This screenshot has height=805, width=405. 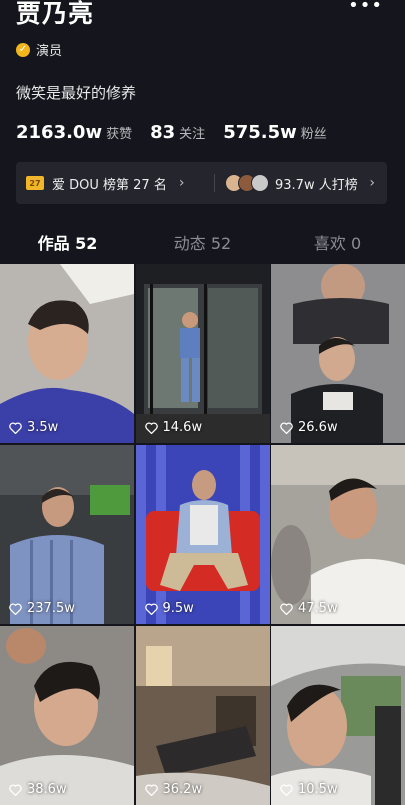 What do you see at coordinates (47, 789) in the screenshot?
I see `like-count-value: 38.6w` at bounding box center [47, 789].